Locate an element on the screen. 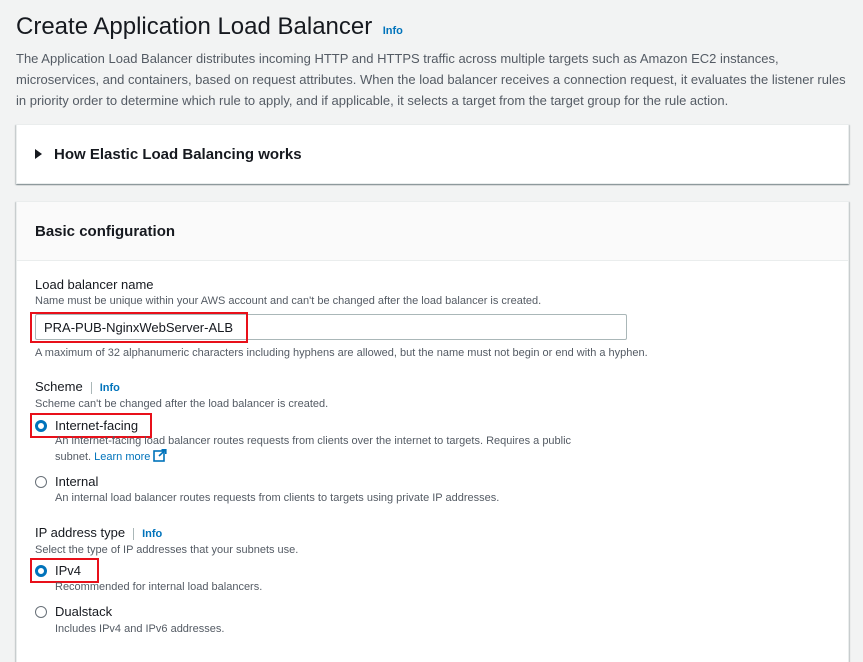  learn-more-link: Learn more is located at coordinates (122, 457).